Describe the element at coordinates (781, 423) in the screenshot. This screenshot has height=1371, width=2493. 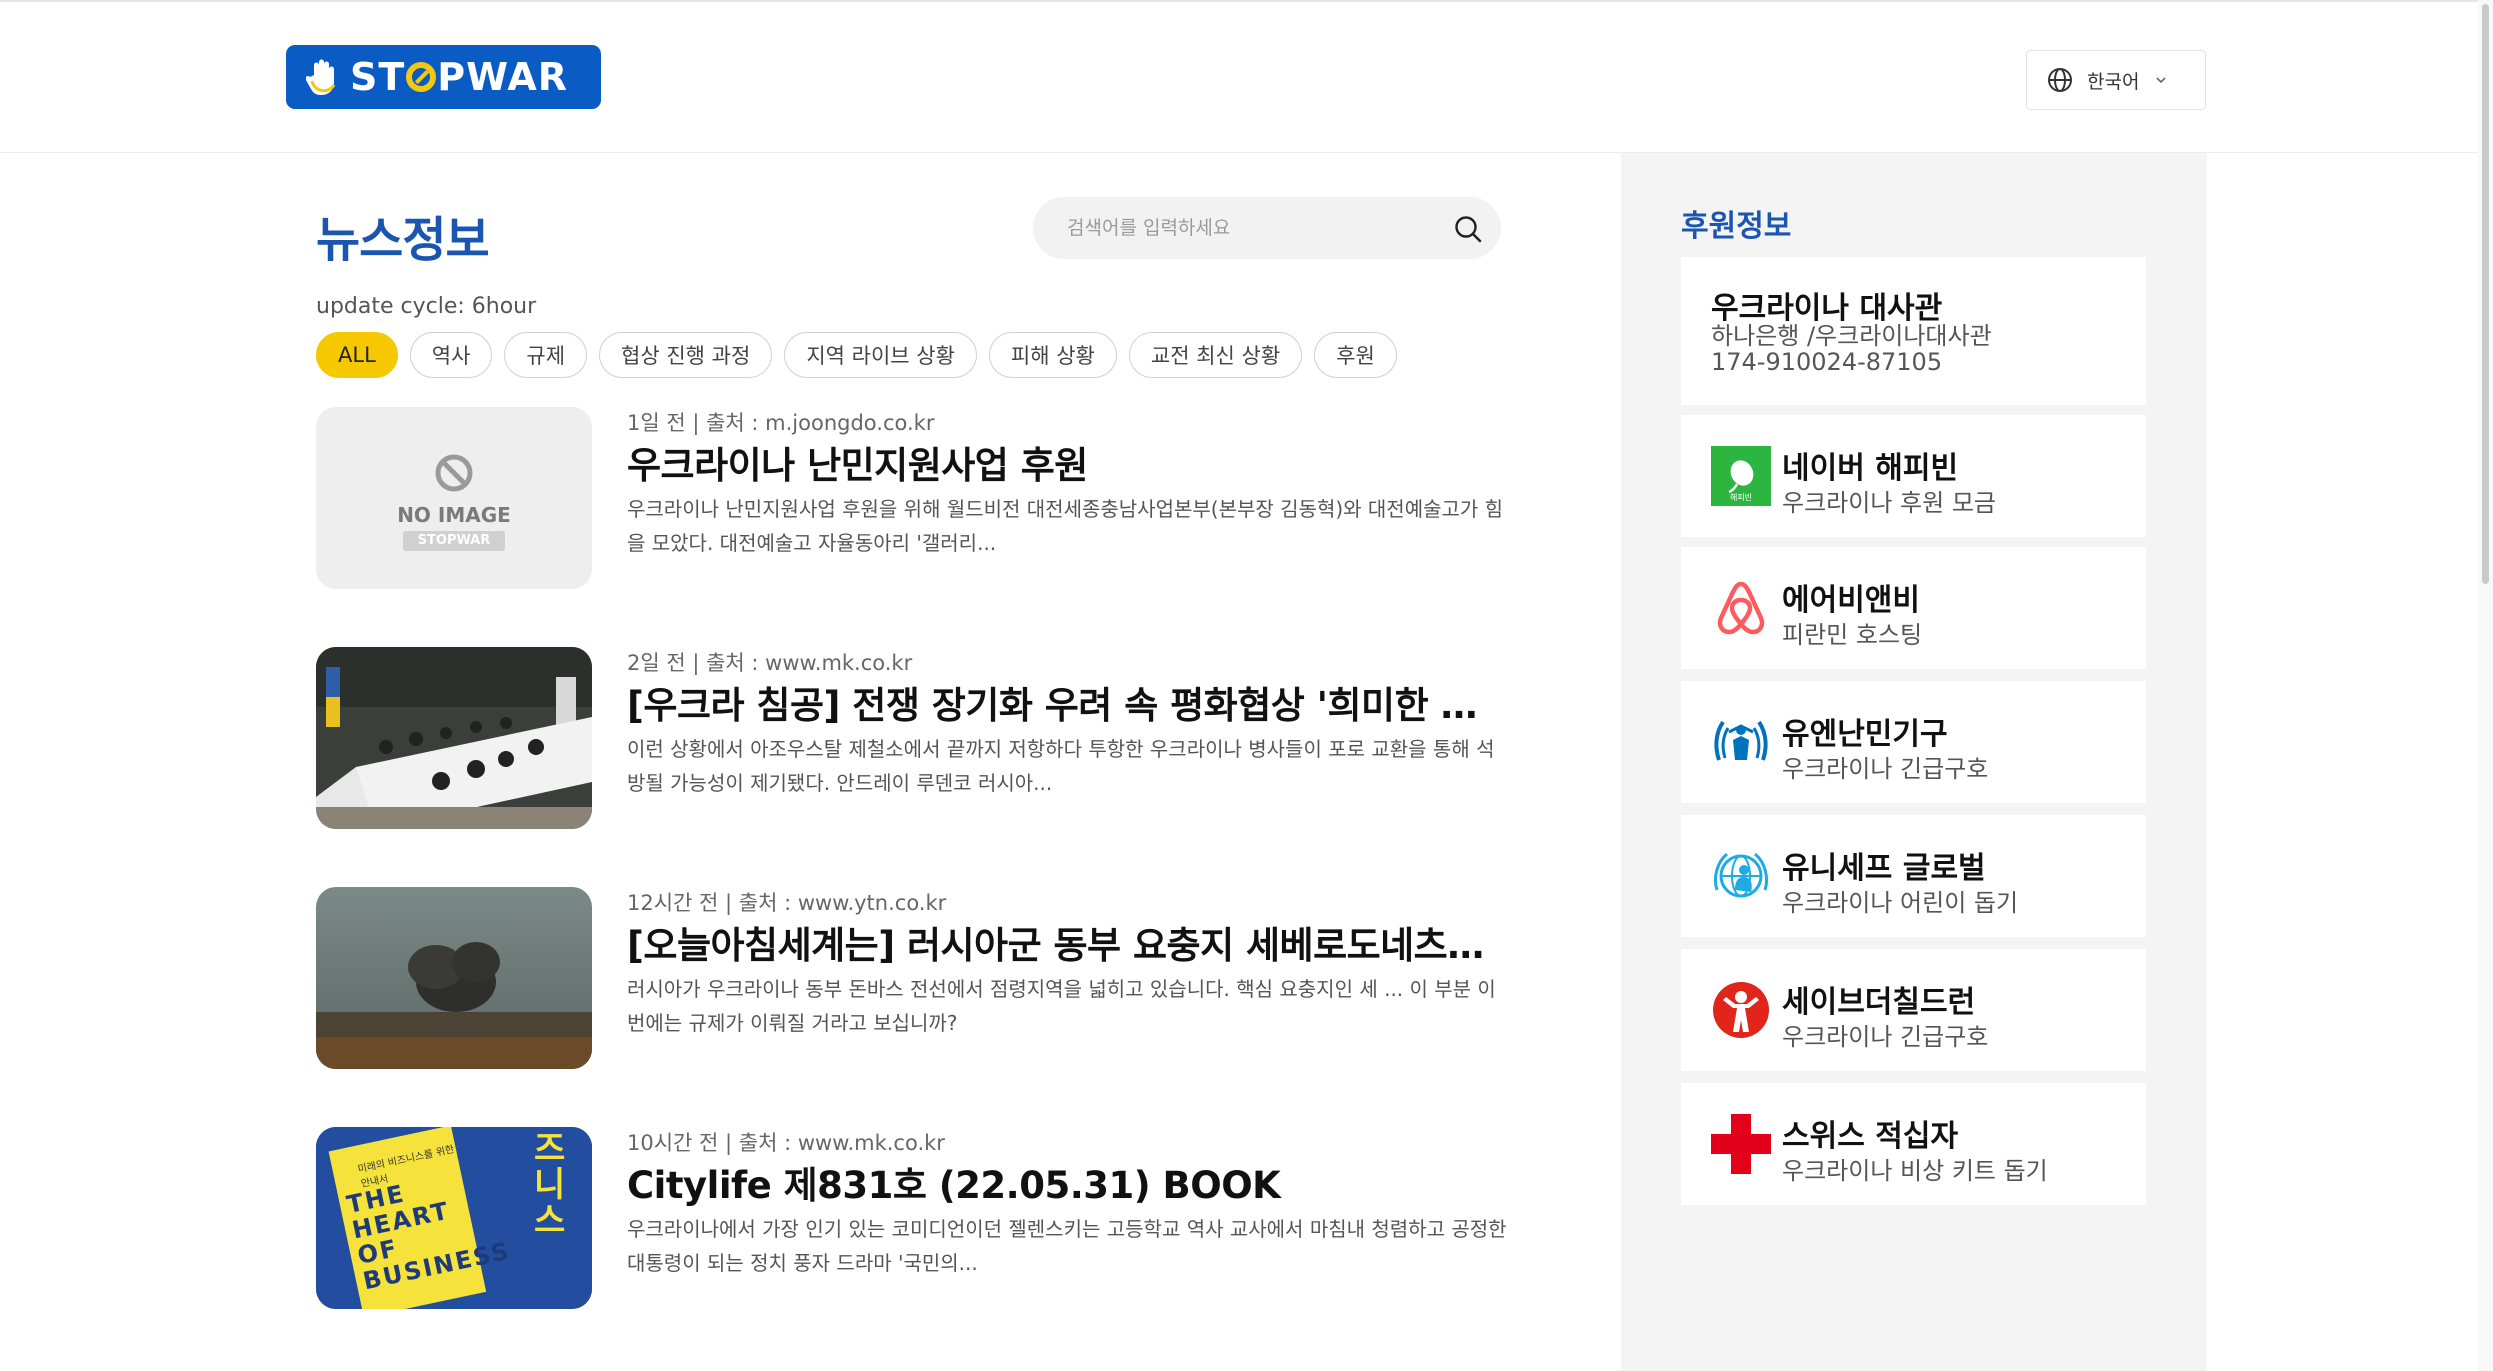
I see `news-meta: 1일 전 | 출처 : m.joongdo.co.kr` at that location.